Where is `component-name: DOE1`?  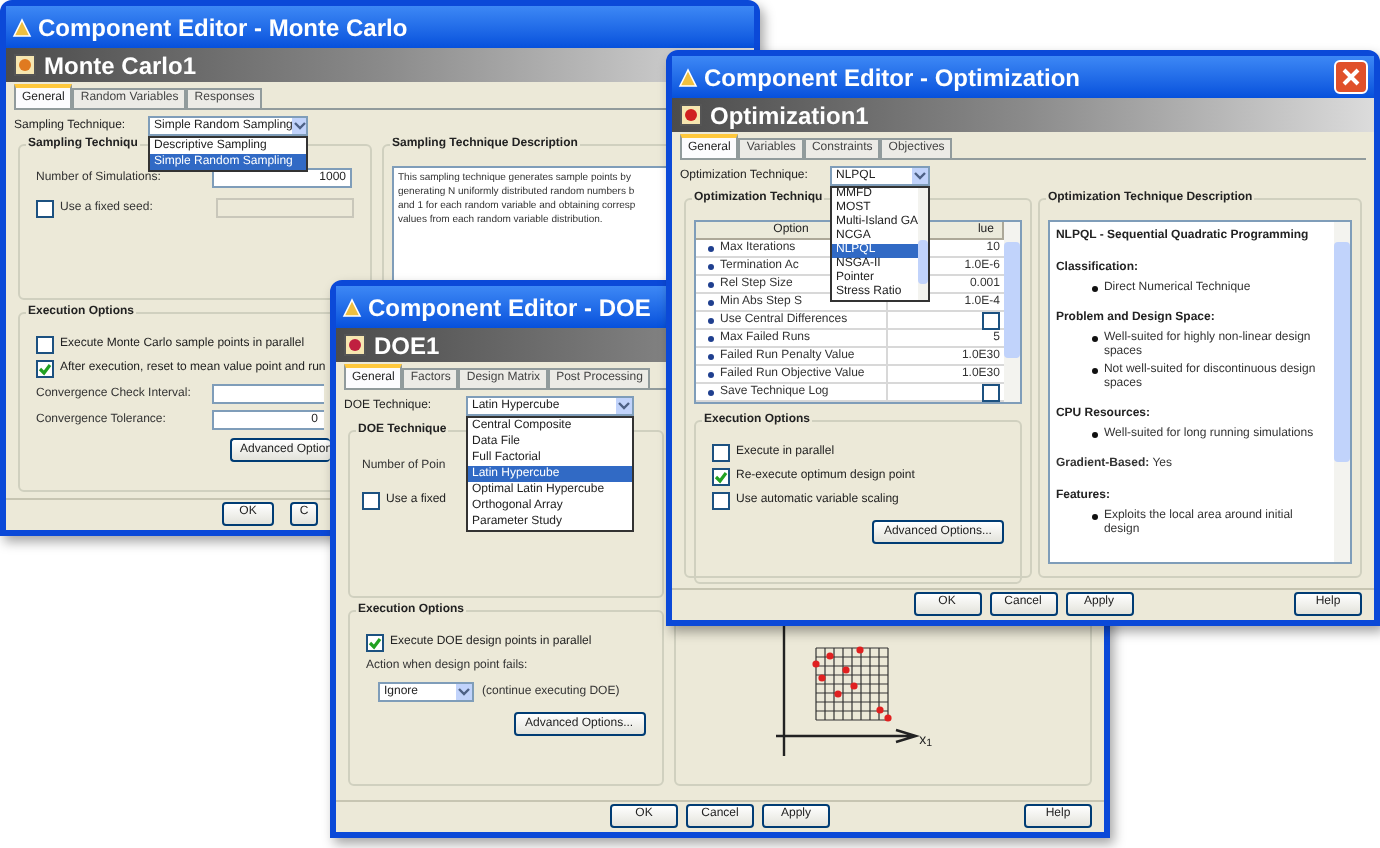
component-name: DOE1 is located at coordinates (407, 346).